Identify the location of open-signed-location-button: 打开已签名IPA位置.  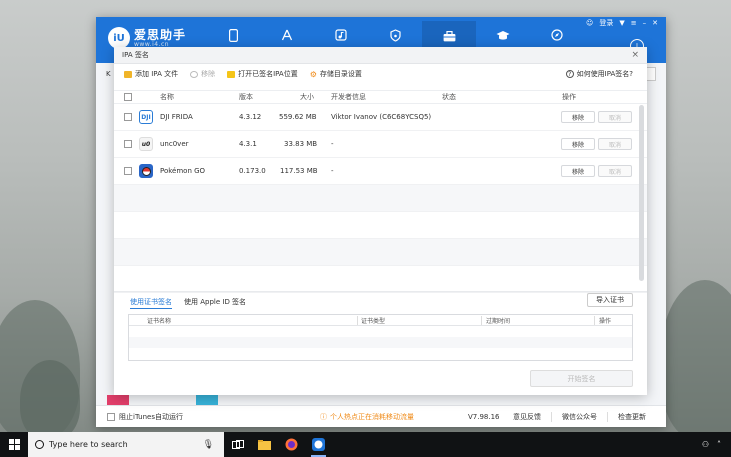
(262, 74).